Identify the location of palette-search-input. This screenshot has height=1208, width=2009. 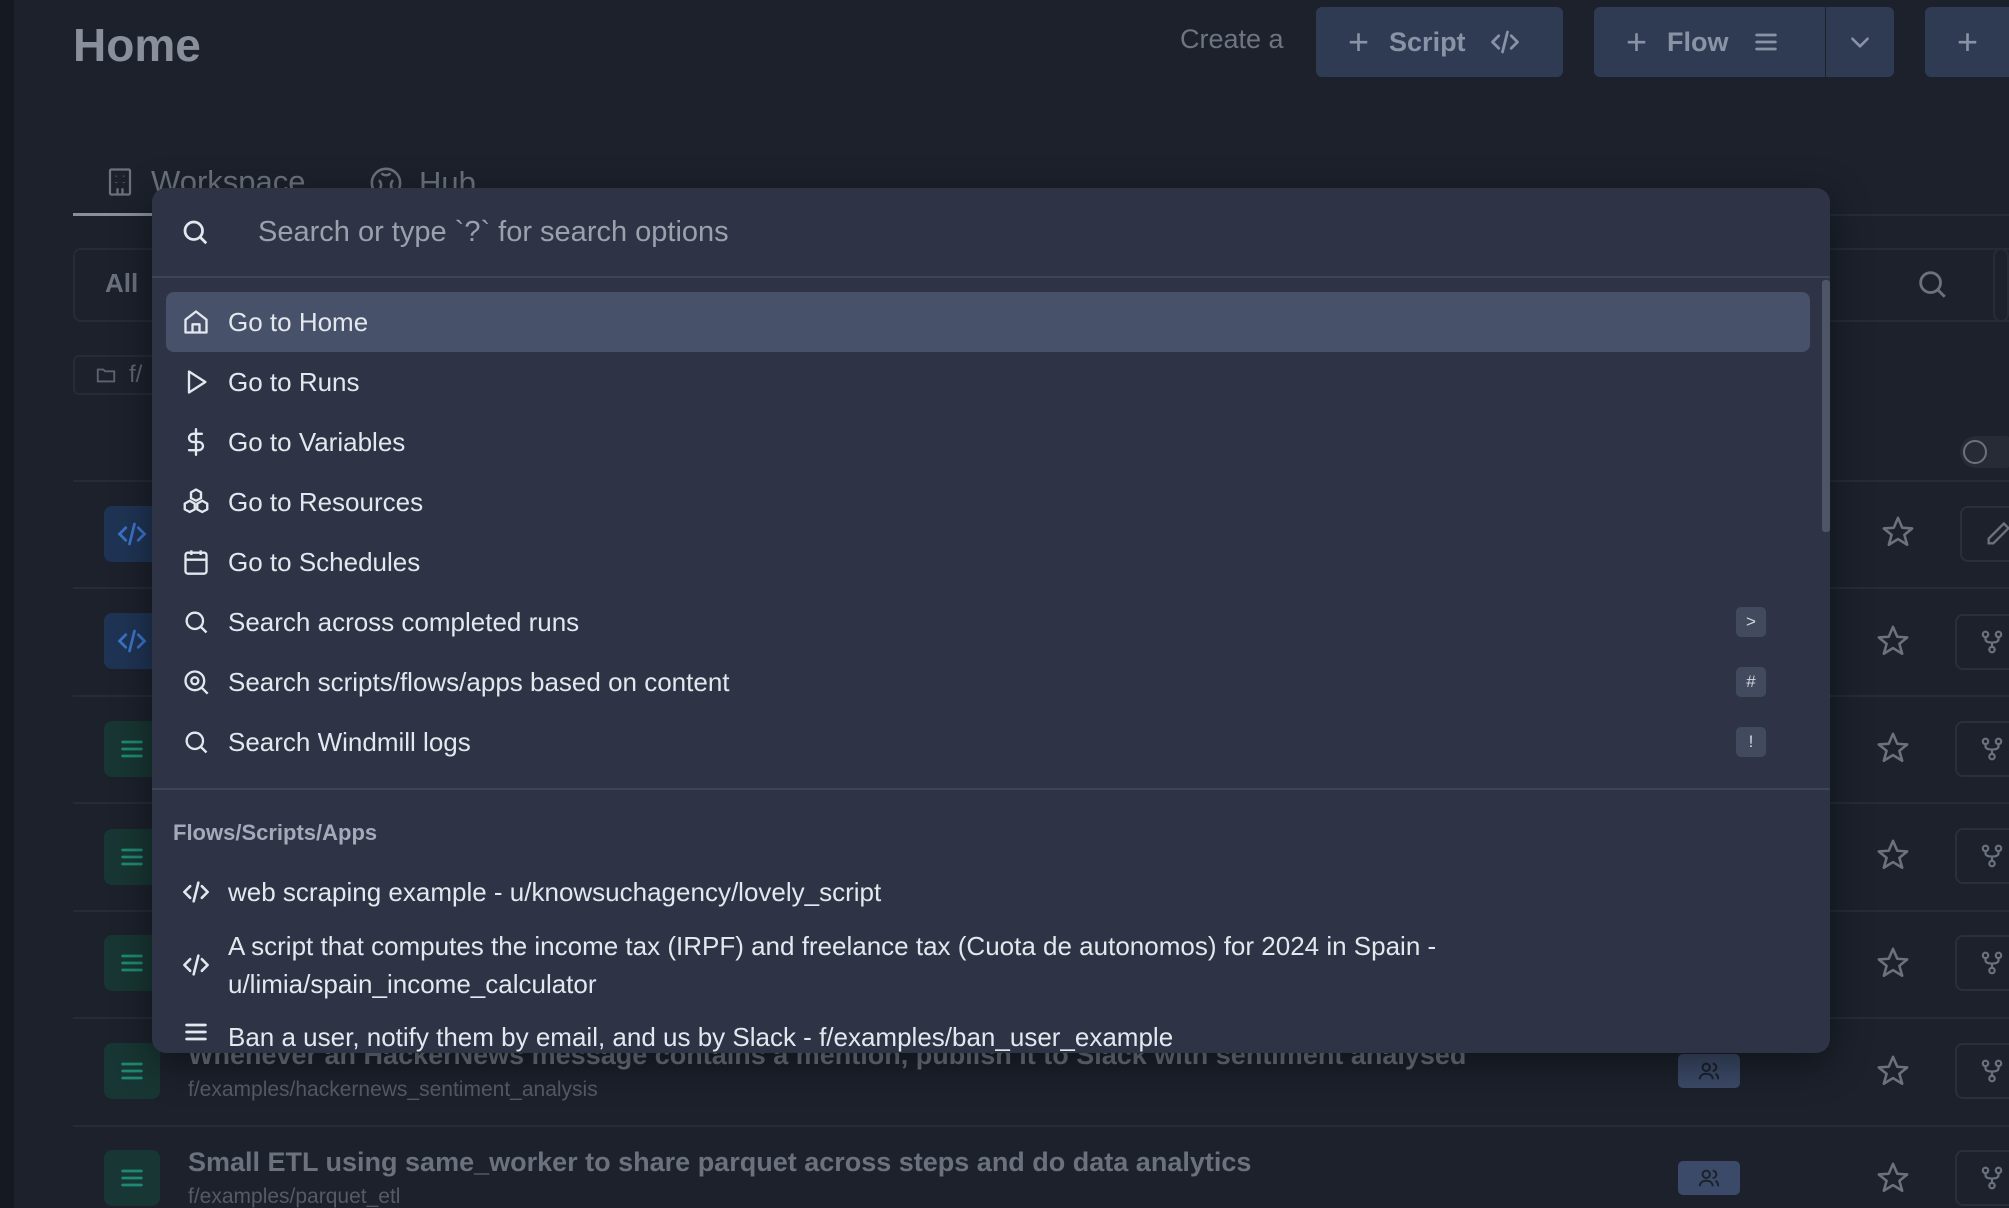
(948, 232).